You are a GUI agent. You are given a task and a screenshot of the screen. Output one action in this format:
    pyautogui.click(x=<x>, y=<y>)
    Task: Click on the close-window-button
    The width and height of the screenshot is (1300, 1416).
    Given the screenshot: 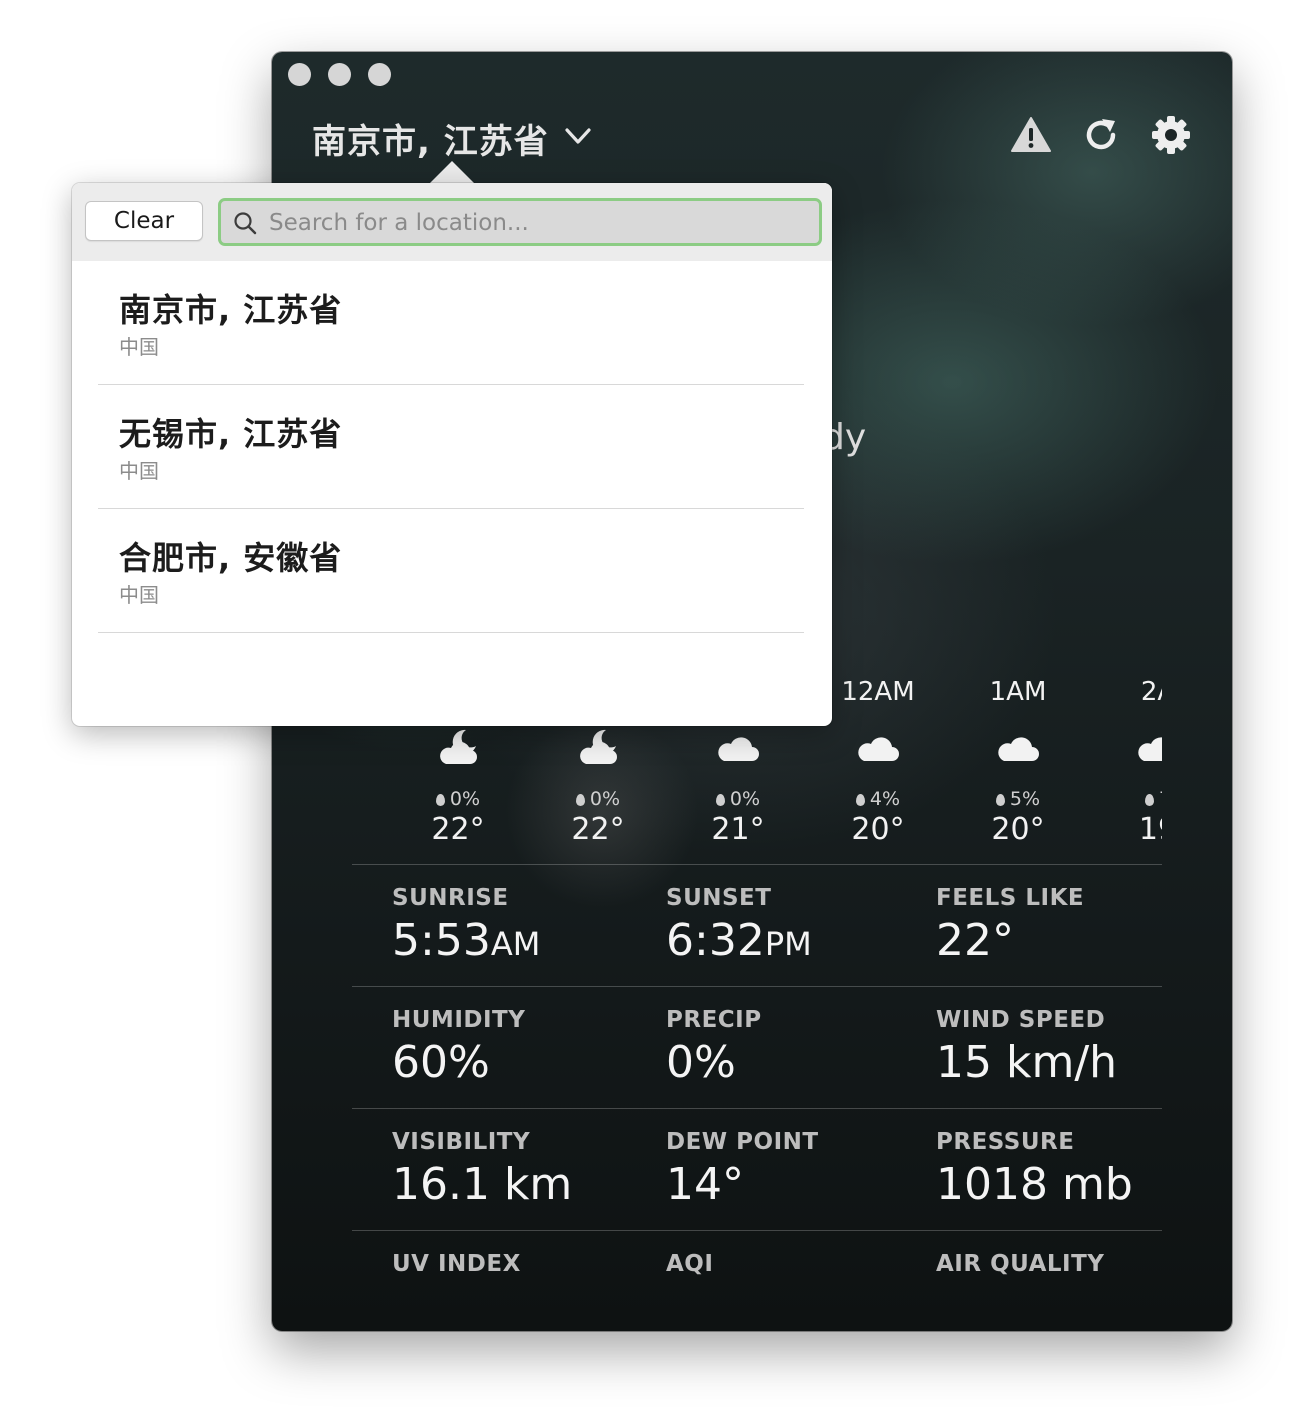 What is the action you would take?
    pyautogui.click(x=299, y=74)
    